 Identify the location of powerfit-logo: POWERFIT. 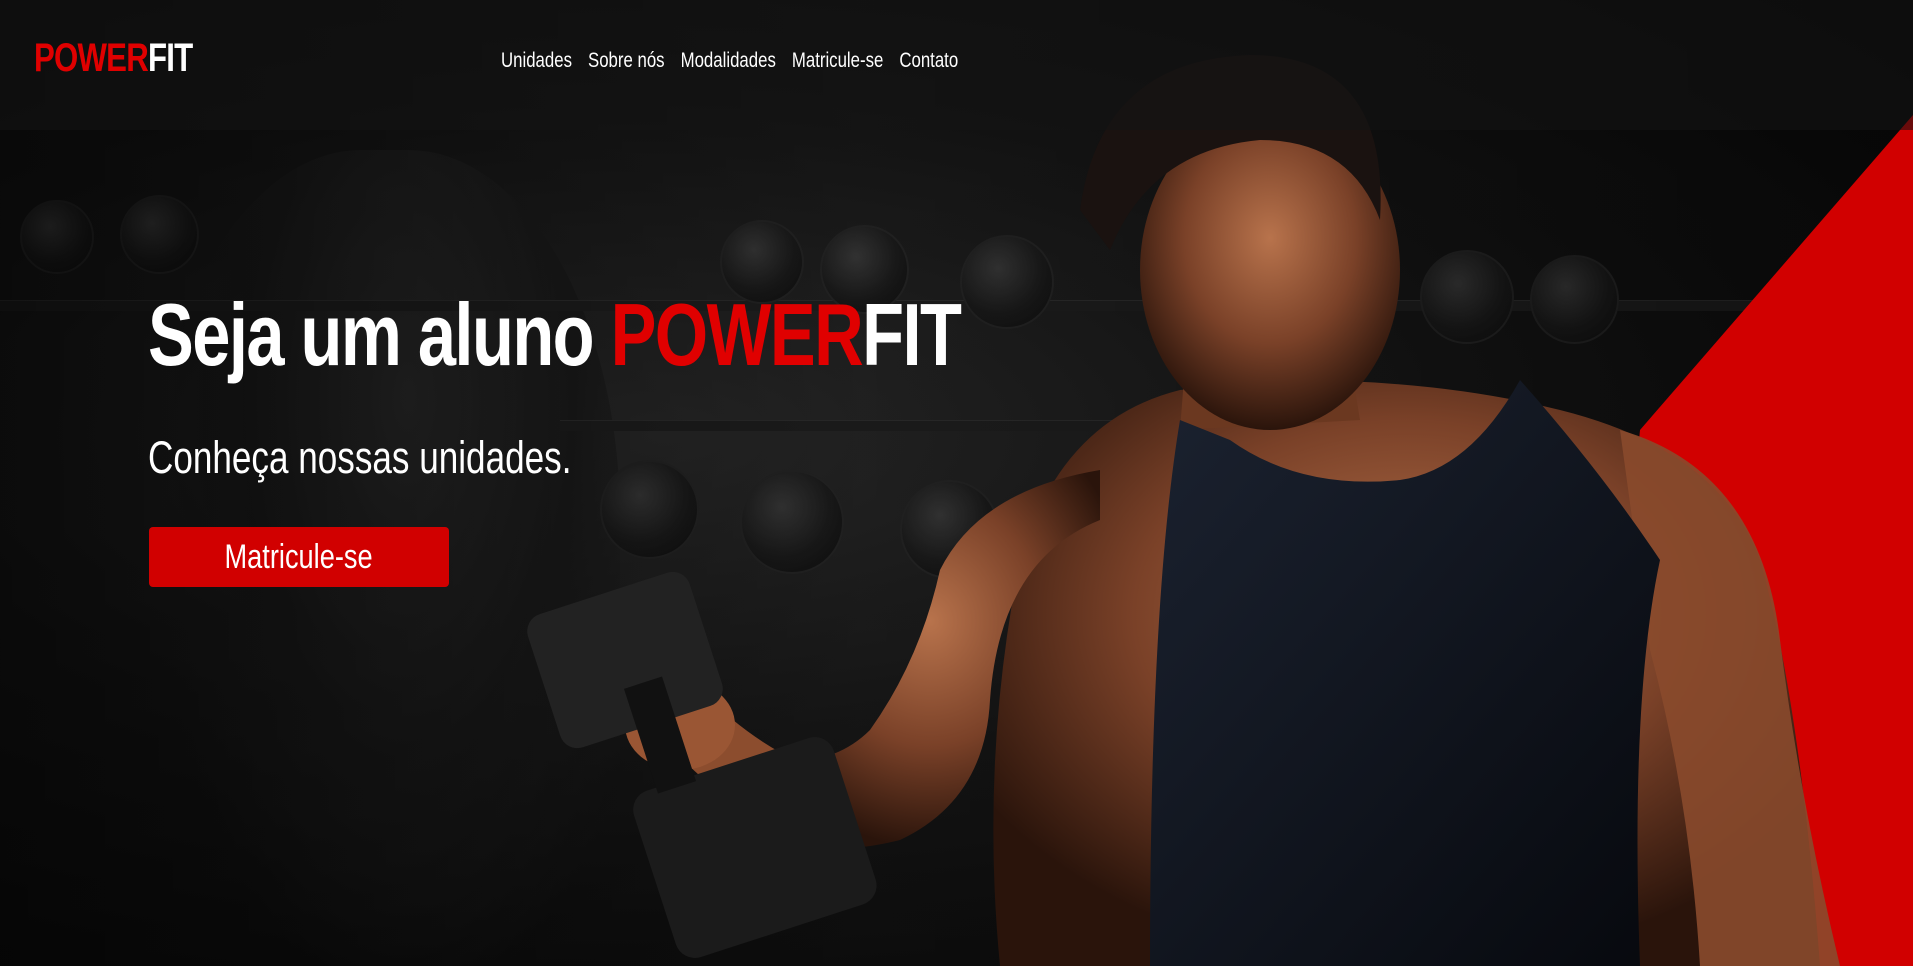
(113, 58).